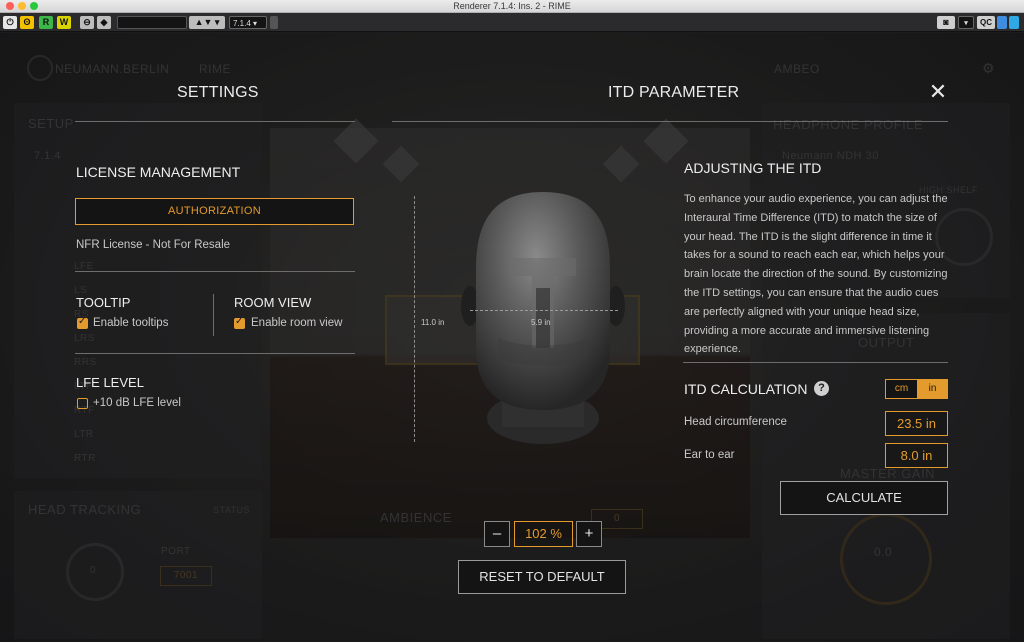 The image size is (1024, 642). What do you see at coordinates (46, 22) in the screenshot?
I see `read-automation-button: R` at bounding box center [46, 22].